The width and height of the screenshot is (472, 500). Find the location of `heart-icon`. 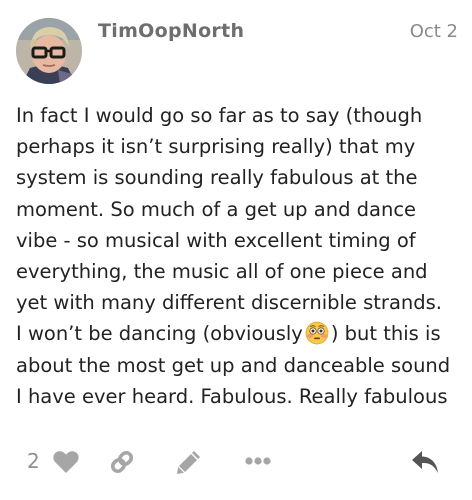

heart-icon is located at coordinates (66, 462).